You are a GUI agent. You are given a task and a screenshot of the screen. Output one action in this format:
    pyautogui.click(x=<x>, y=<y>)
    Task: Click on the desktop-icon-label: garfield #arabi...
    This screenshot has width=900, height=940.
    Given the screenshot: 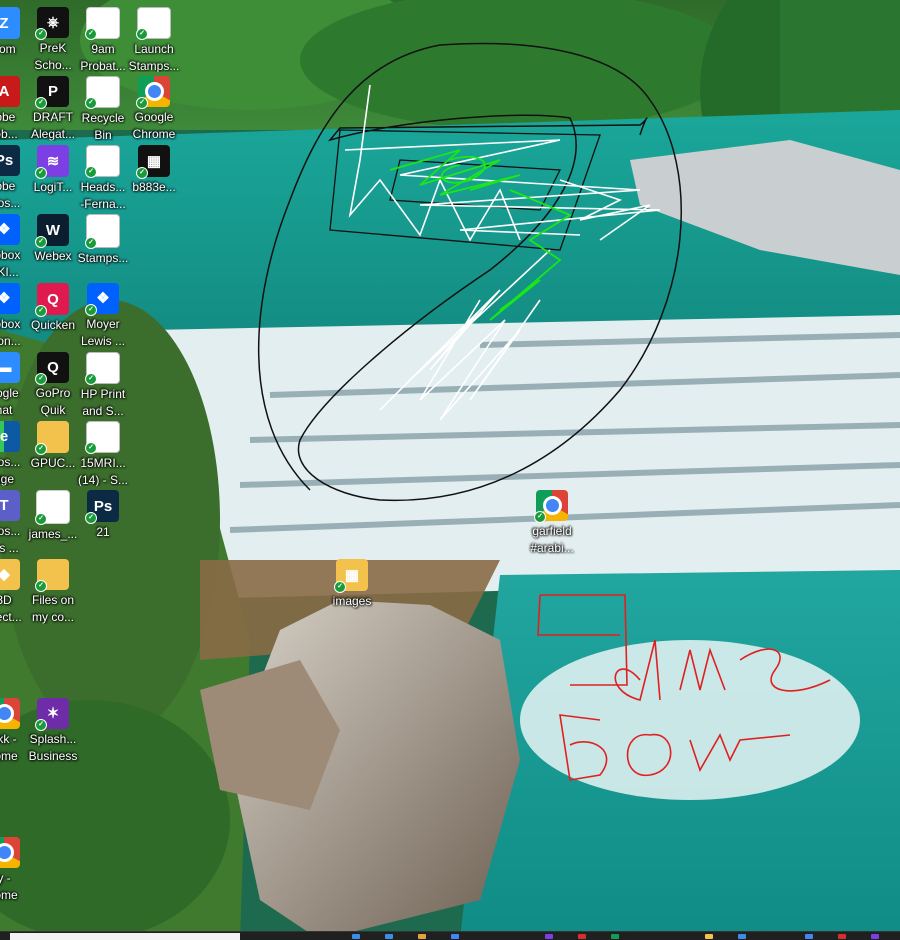 What is the action you would take?
    pyautogui.click(x=552, y=539)
    